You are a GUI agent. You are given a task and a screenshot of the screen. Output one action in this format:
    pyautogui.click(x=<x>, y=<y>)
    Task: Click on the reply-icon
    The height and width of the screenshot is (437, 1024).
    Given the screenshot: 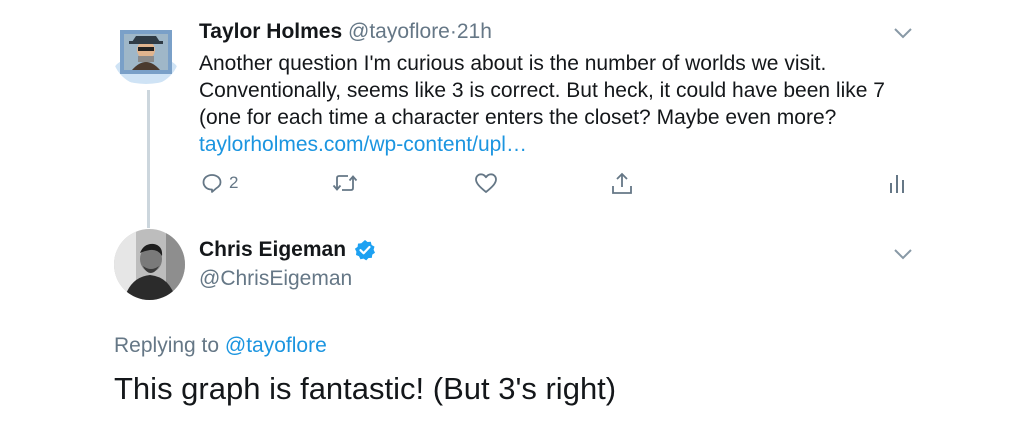 What is the action you would take?
    pyautogui.click(x=212, y=183)
    